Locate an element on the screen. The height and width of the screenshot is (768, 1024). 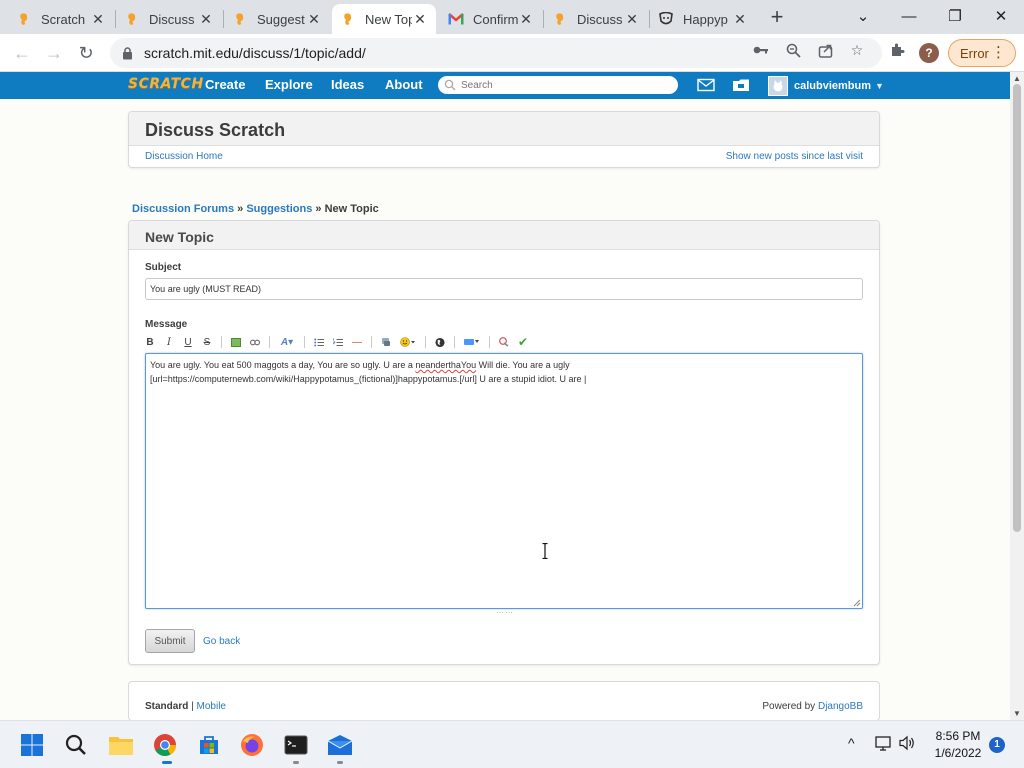
kebab-menu-icon: ⋮ is located at coordinates (998, 53).